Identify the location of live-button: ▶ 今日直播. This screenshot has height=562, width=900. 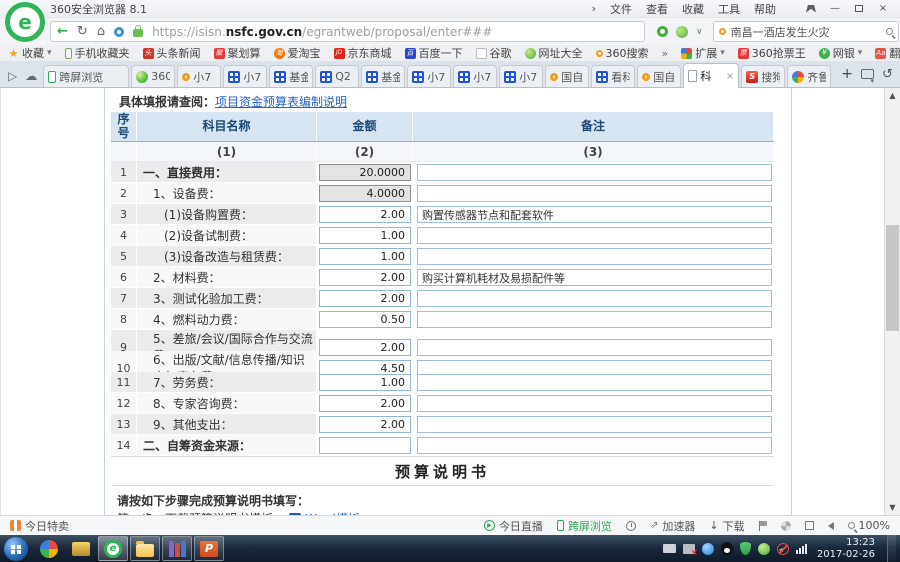
(513, 526).